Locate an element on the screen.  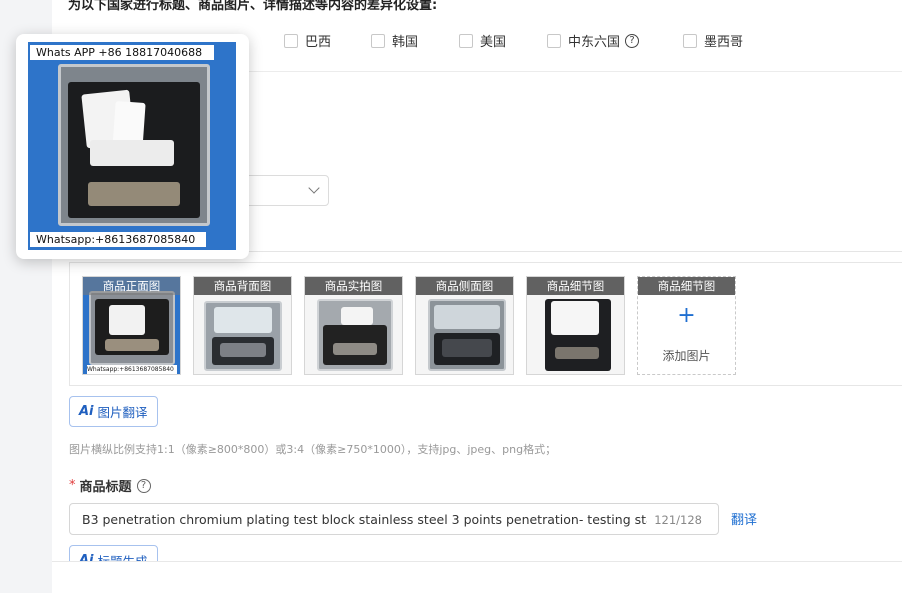
image-slot-label: 商品实拍图 is located at coordinates (353, 286).